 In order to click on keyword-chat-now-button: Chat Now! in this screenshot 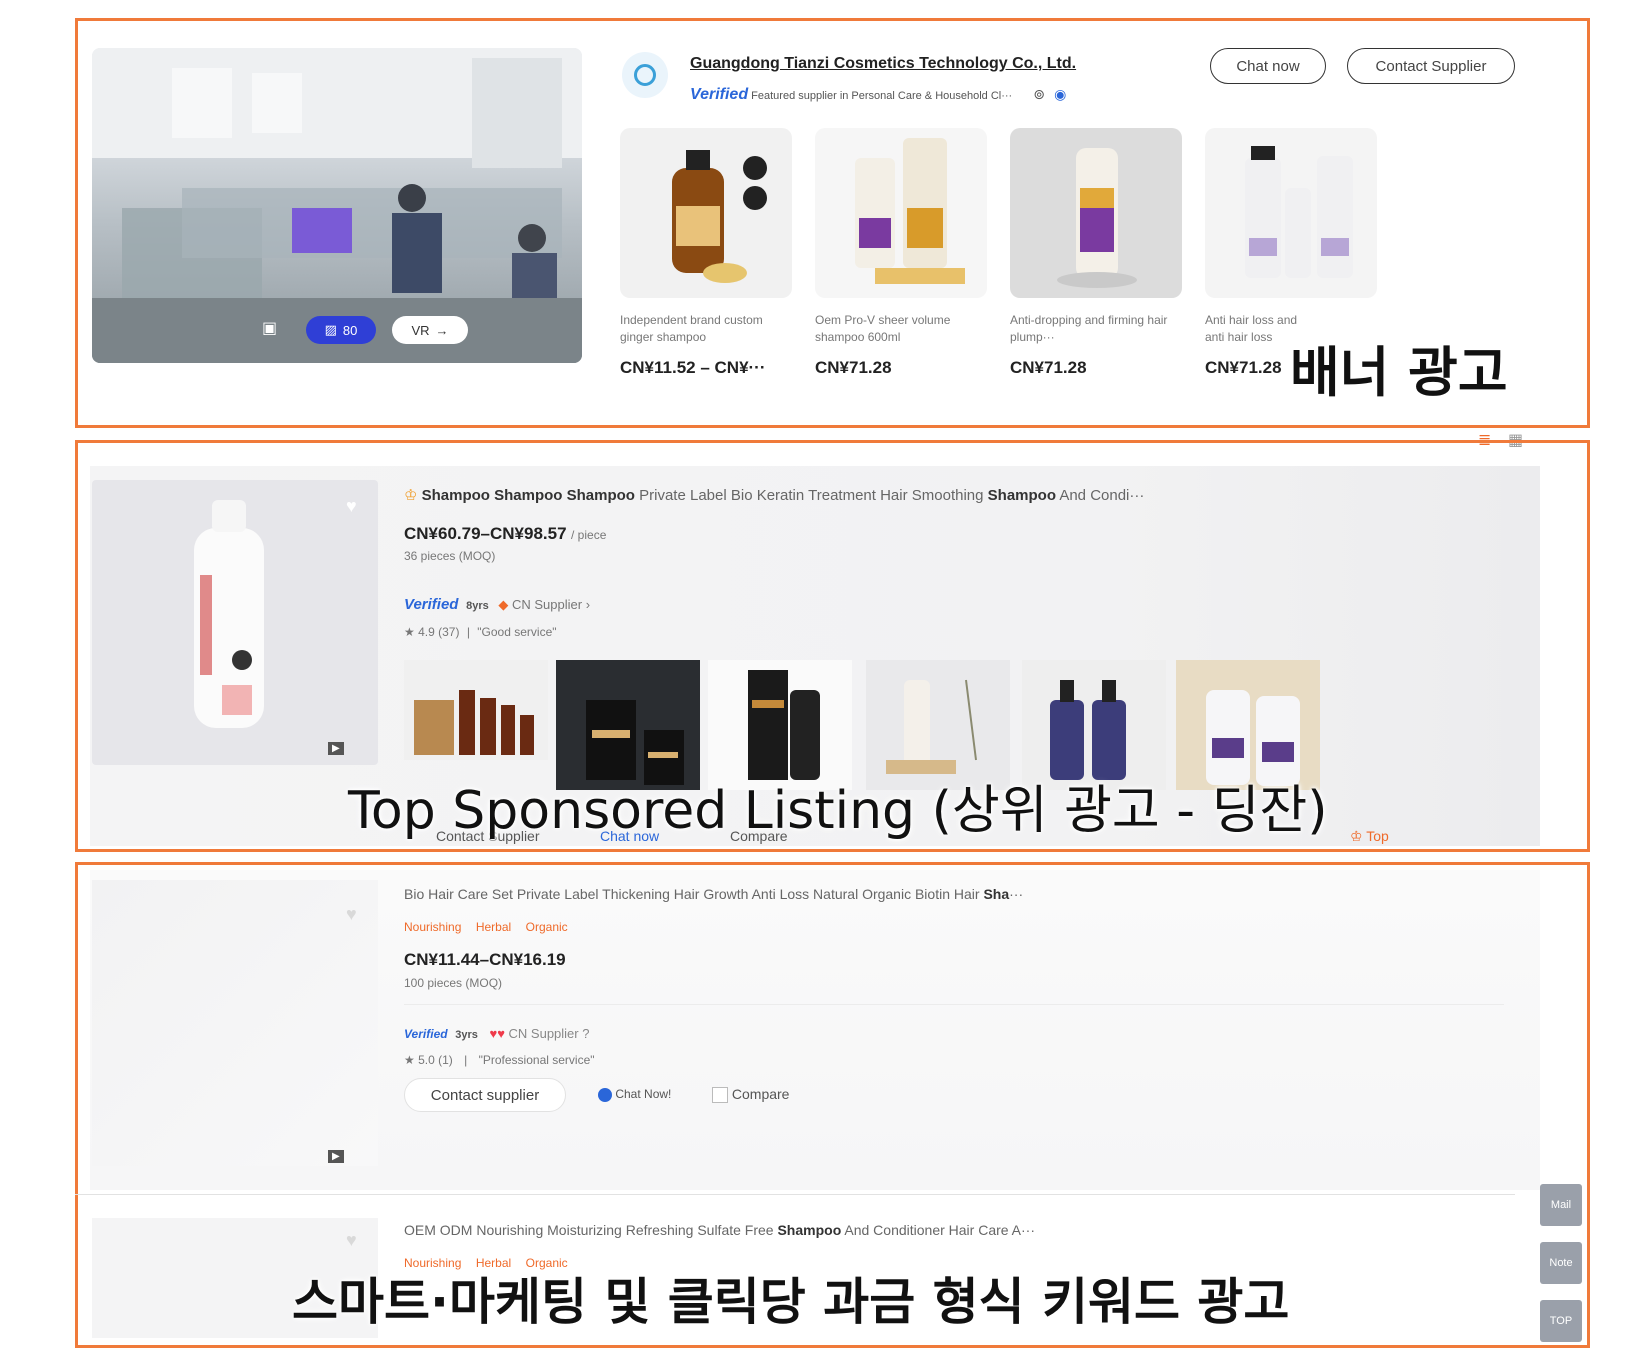, I will do `click(634, 1094)`.